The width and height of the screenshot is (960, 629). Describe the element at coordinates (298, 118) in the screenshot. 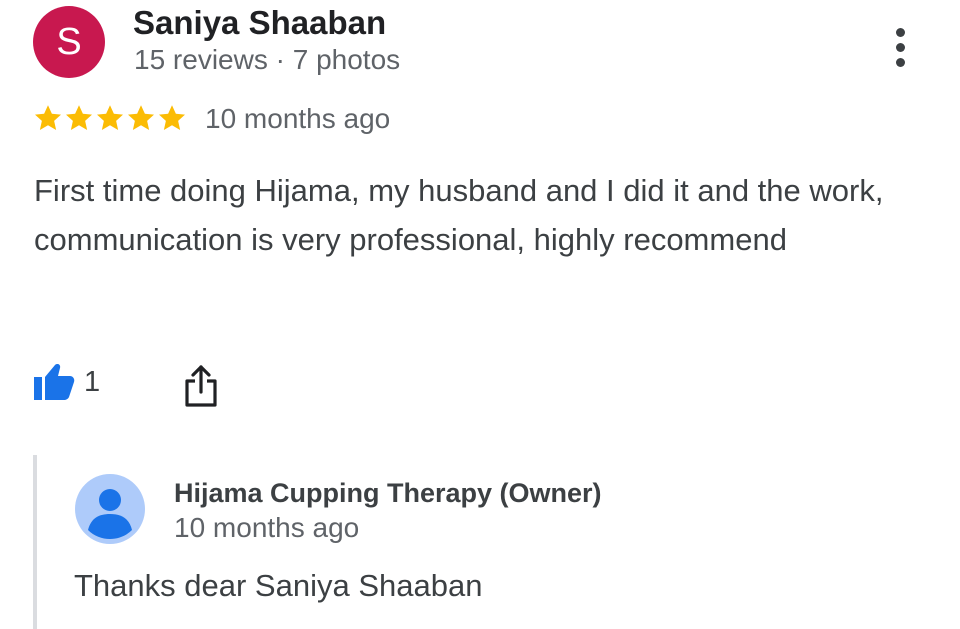

I see `review-time: 10 months ago` at that location.